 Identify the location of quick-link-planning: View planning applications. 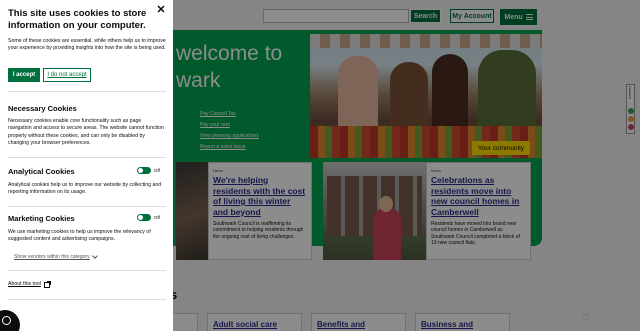
(229, 136).